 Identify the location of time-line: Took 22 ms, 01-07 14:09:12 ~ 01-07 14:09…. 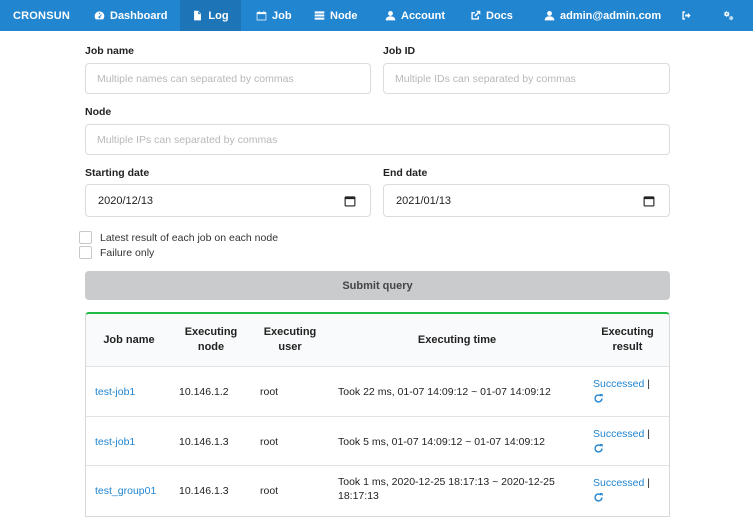
(444, 392).